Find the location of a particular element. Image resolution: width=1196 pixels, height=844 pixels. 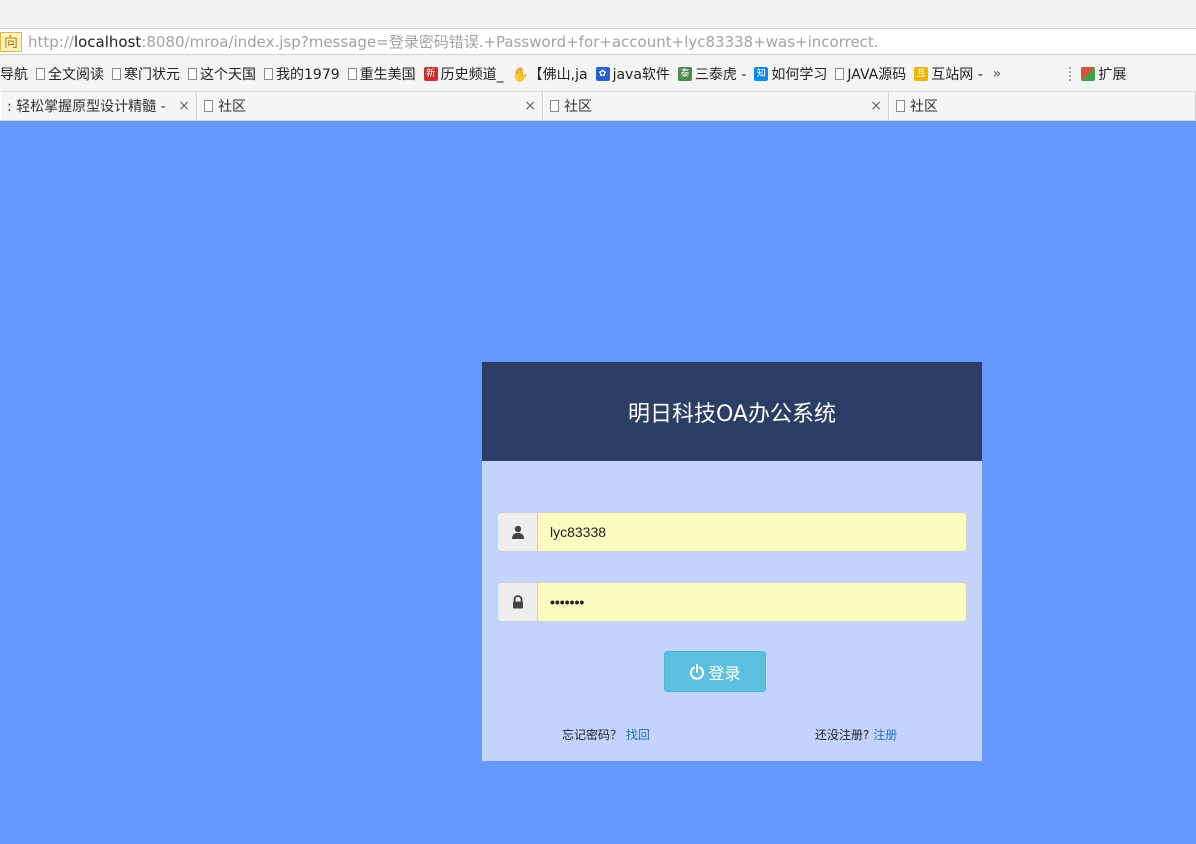

bookmark-label: 【佛山,ja is located at coordinates (558, 74).